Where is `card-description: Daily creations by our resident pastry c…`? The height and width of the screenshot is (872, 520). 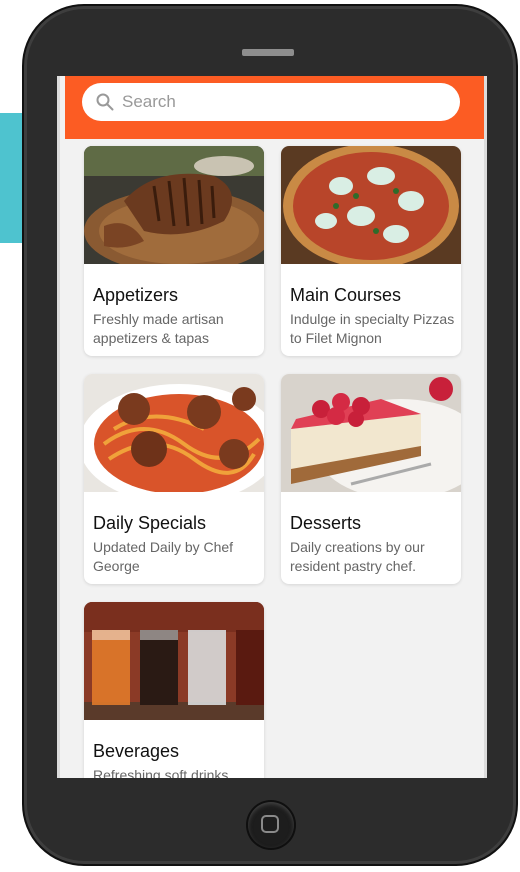
card-description: Daily creations by our resident pastry c… is located at coordinates (357, 556).